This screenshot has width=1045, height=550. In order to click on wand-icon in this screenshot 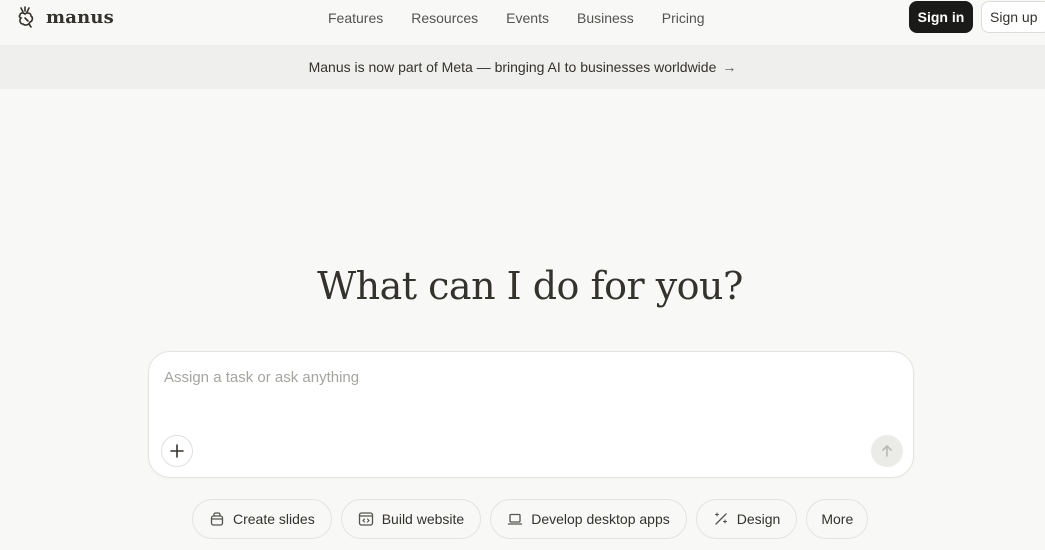, I will do `click(720, 518)`.